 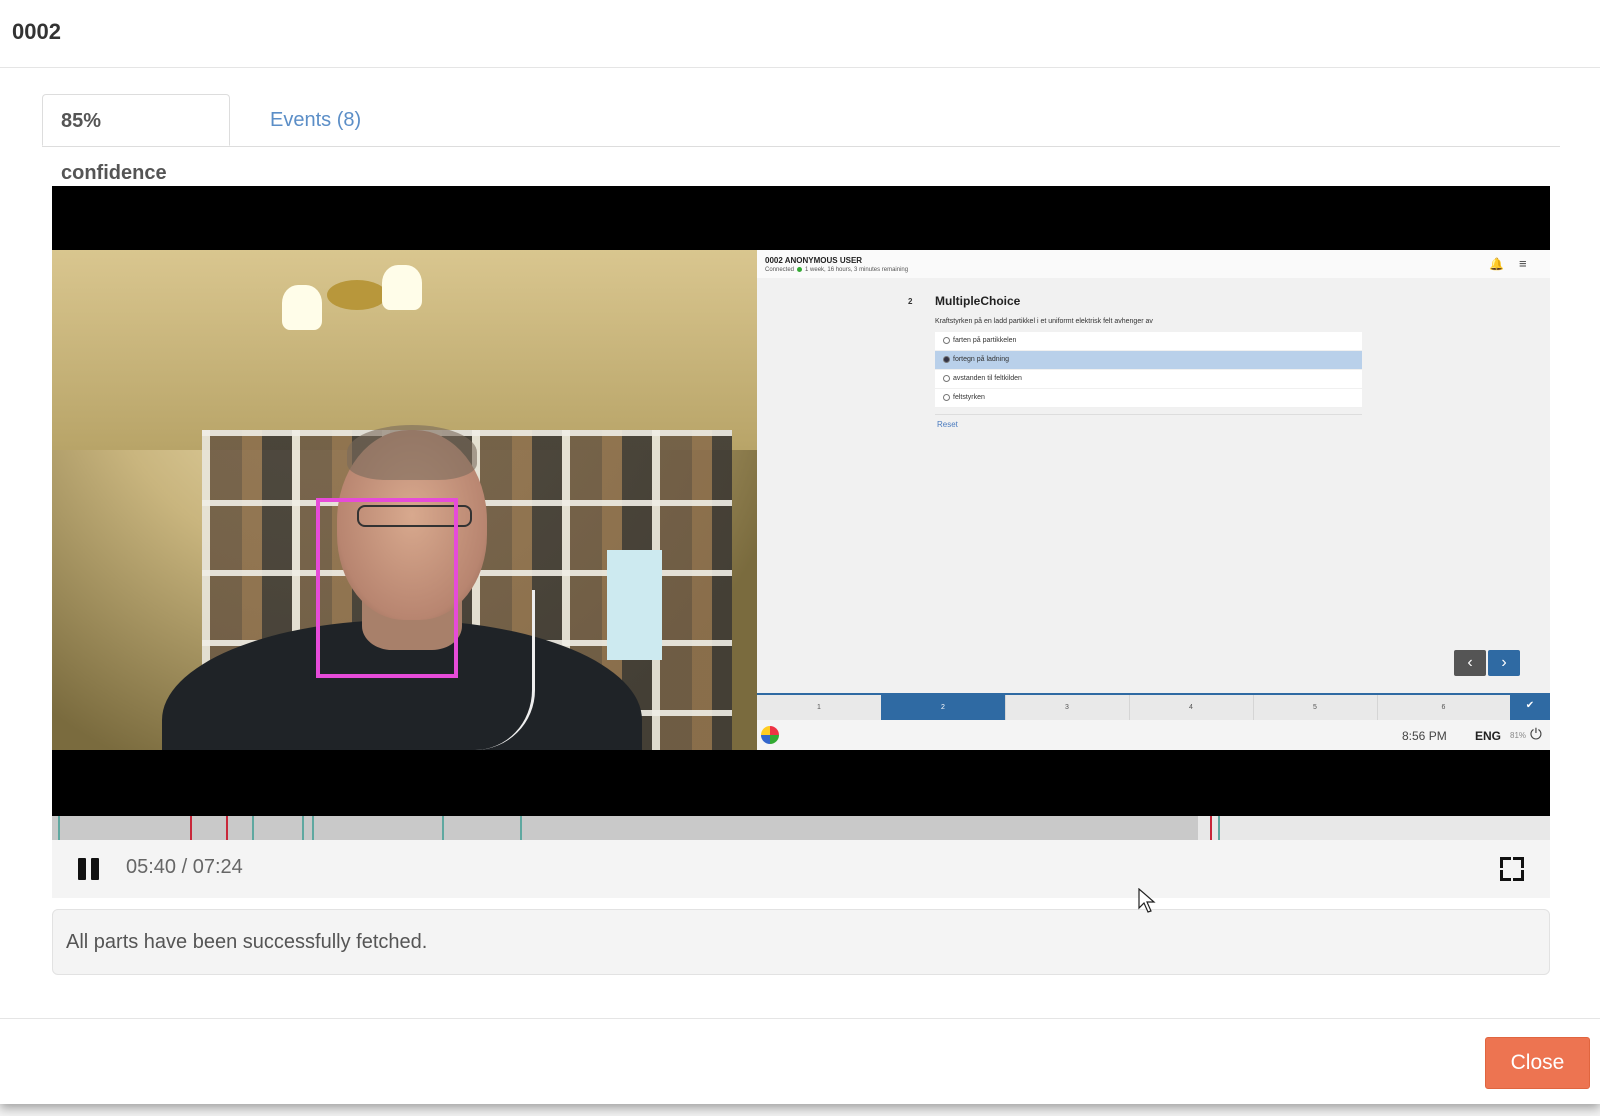 What do you see at coordinates (357, 295) in the screenshot?
I see `lamp-body` at bounding box center [357, 295].